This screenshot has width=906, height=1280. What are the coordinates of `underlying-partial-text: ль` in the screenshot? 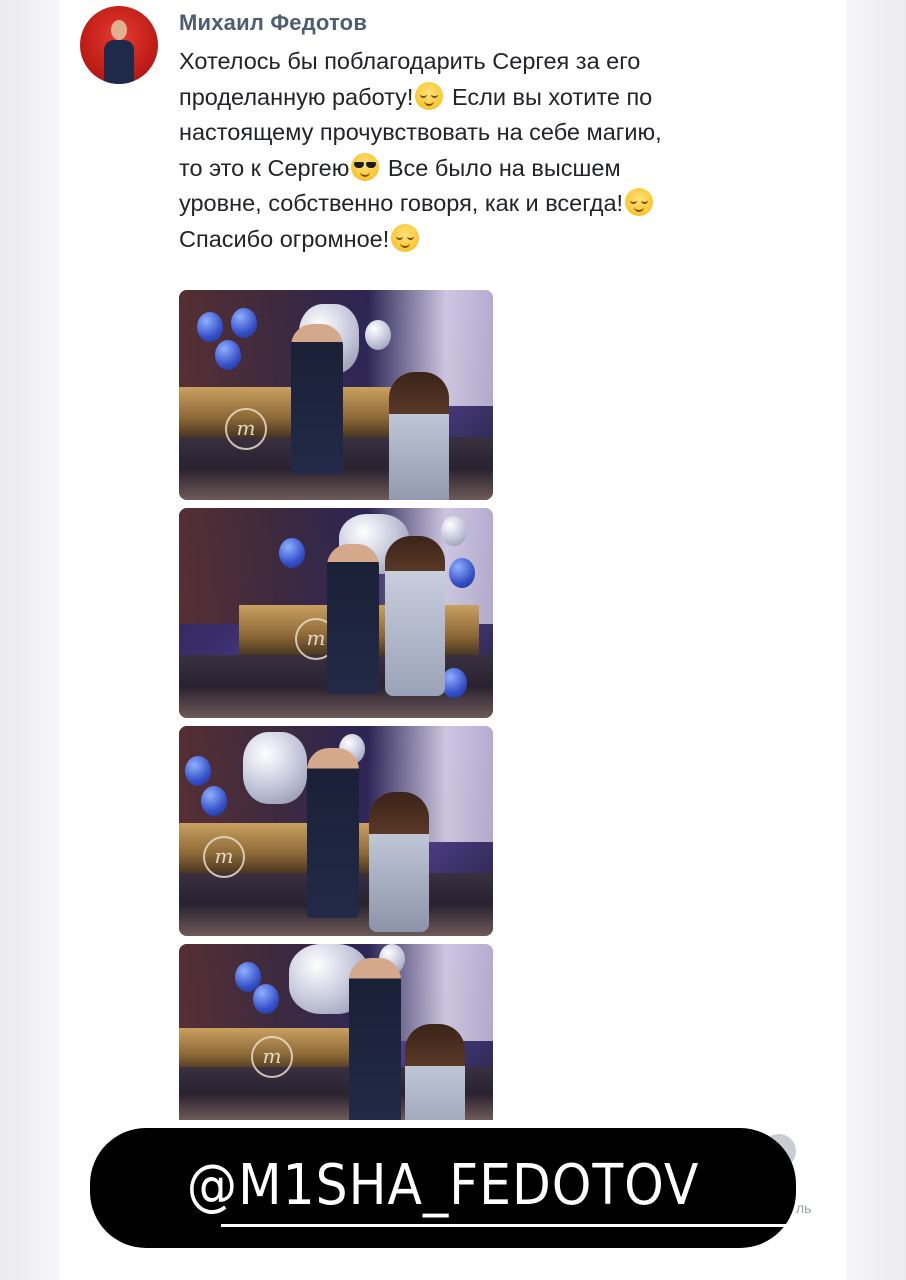 It's located at (804, 1208).